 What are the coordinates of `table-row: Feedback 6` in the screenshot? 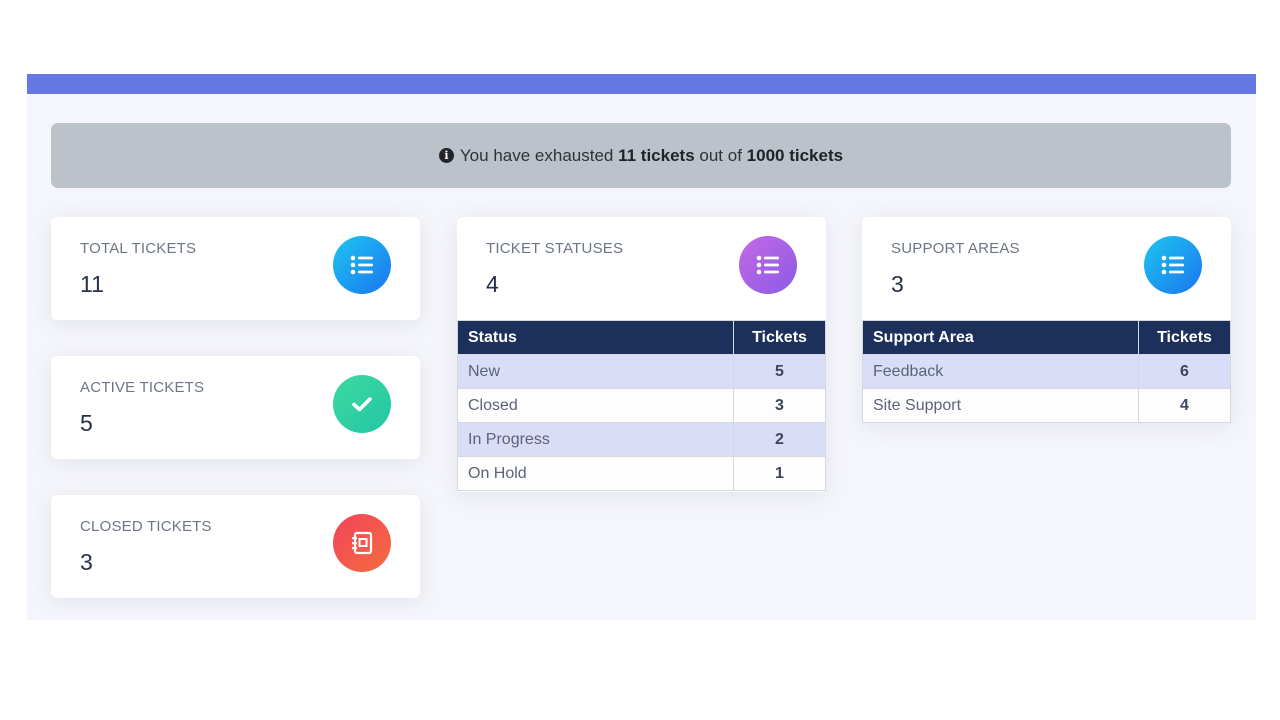 It's located at (1046, 371).